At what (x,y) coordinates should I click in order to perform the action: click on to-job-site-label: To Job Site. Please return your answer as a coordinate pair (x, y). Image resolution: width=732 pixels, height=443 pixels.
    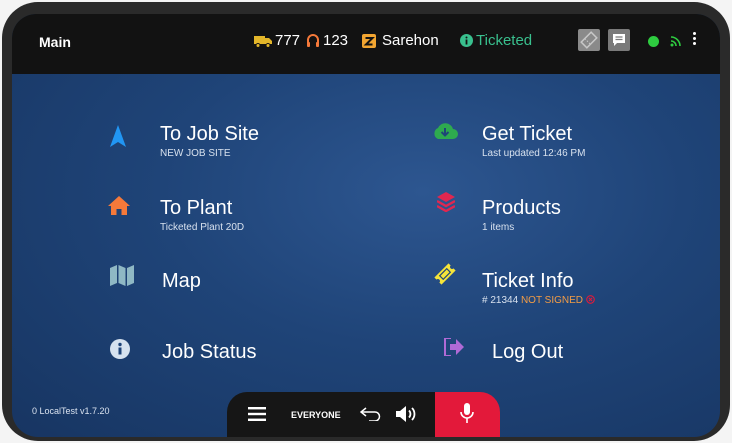
    Looking at the image, I should click on (209, 134).